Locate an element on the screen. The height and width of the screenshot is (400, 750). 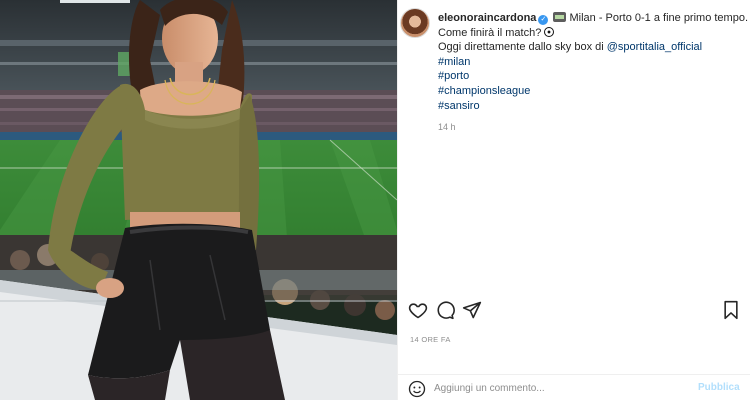
hashtag-milan: #milan is located at coordinates (454, 62).